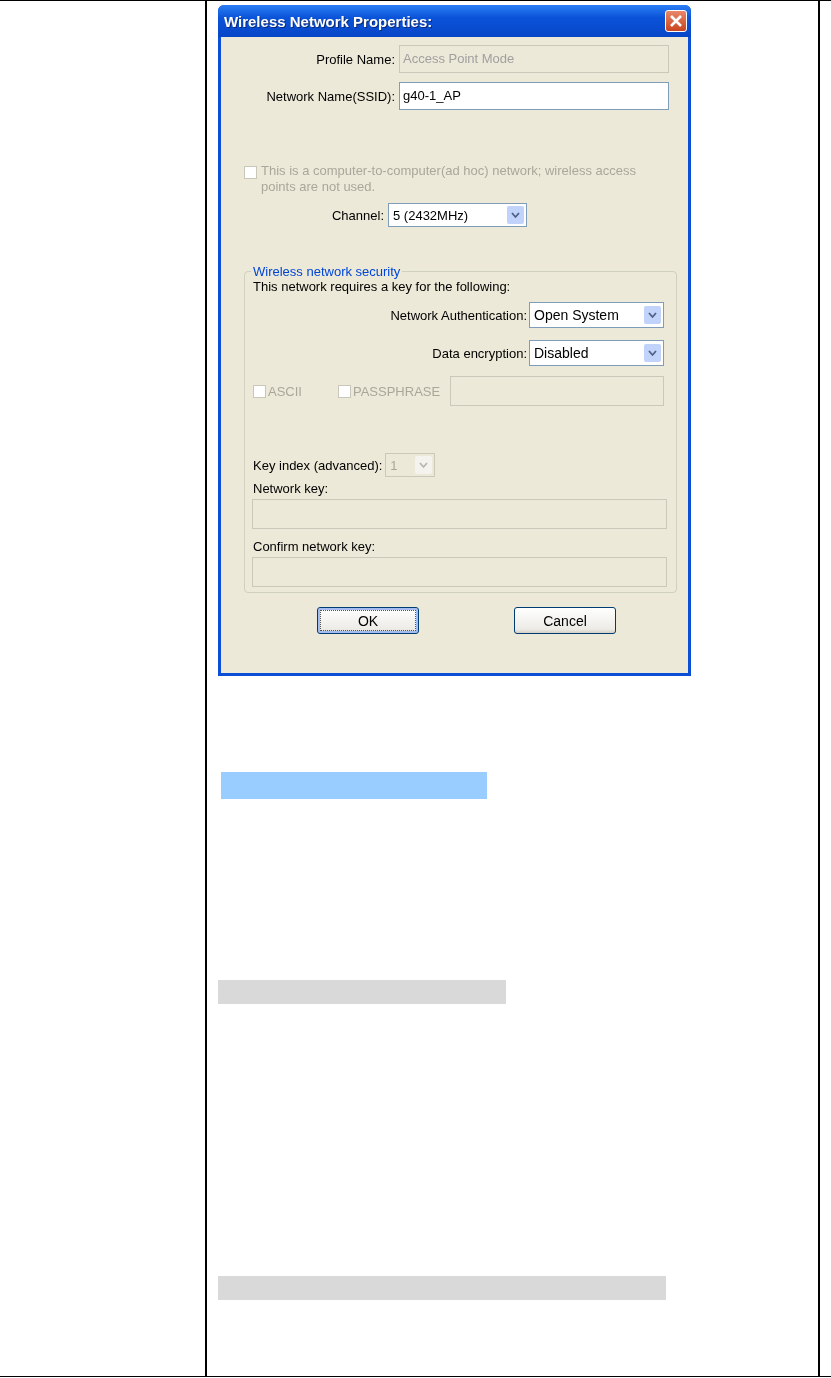 The height and width of the screenshot is (1378, 831). What do you see at coordinates (480, 353) in the screenshot?
I see `field-label: Data encryption:` at bounding box center [480, 353].